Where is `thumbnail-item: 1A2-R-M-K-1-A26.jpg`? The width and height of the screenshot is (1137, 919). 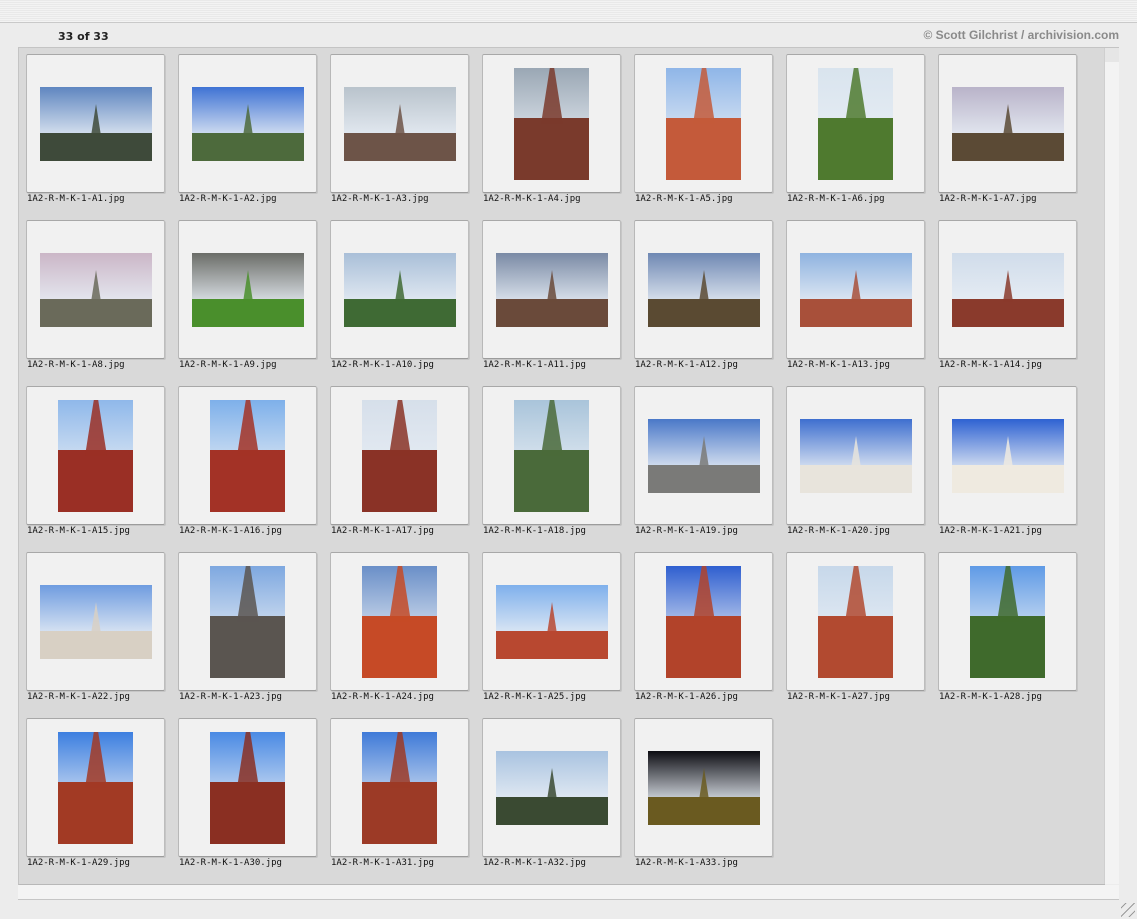
thumbnail-item: 1A2-R-M-K-1-A26.jpg is located at coordinates (703, 626).